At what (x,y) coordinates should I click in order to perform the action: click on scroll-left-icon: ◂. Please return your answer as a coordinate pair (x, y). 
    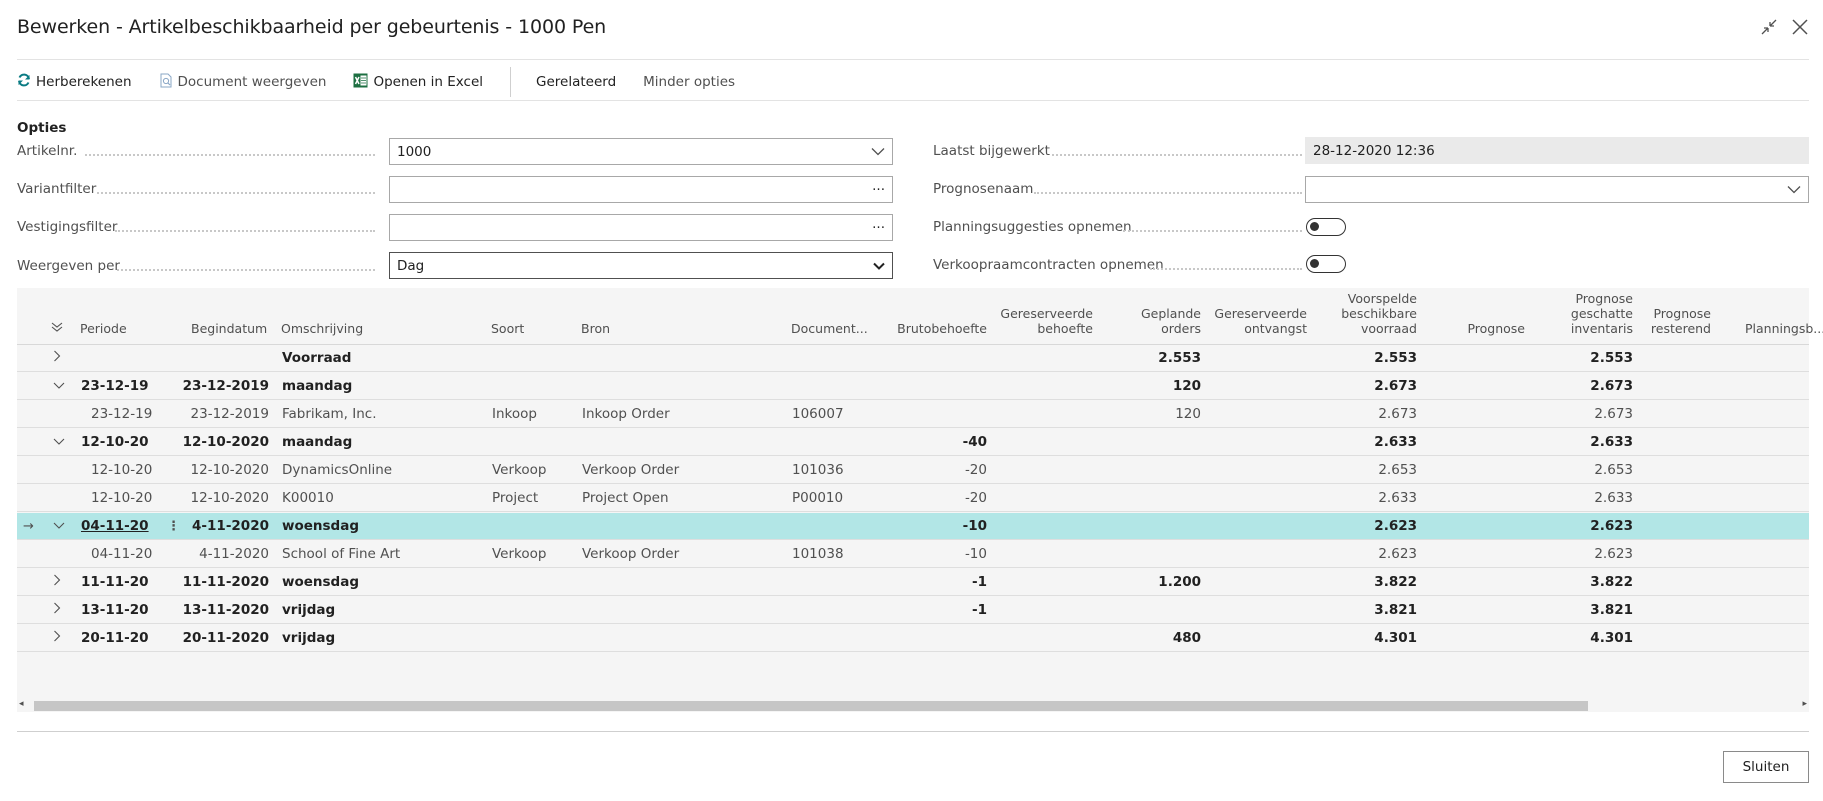
    Looking at the image, I should click on (21, 704).